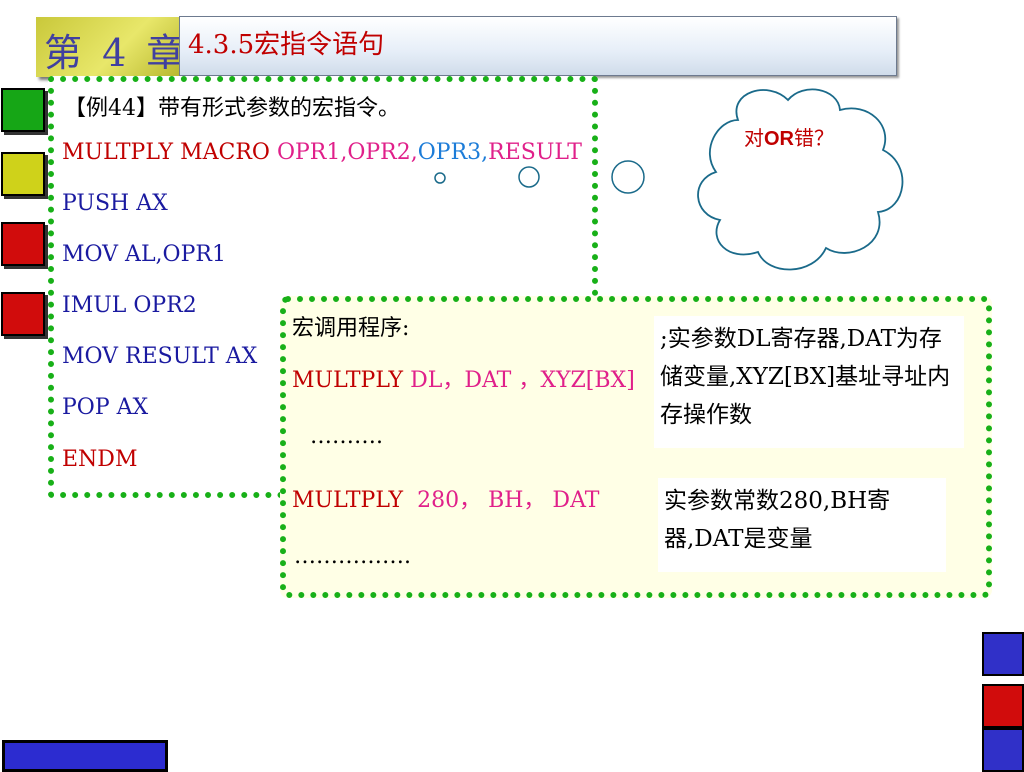 This screenshot has width=1024, height=772. Describe the element at coordinates (352, 556) in the screenshot. I see `ellipsis-2: …………….` at that location.